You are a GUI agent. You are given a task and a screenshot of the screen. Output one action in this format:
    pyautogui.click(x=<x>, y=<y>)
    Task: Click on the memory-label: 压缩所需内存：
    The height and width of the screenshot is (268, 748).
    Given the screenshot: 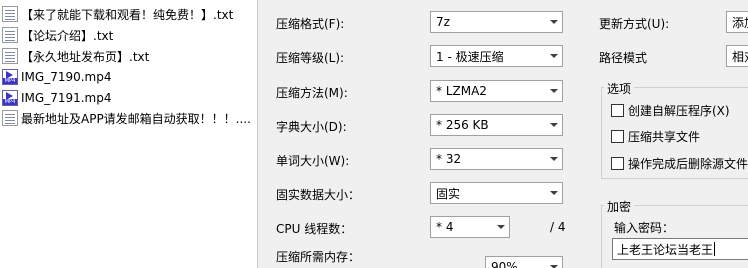 What is the action you would take?
    pyautogui.click(x=318, y=257)
    